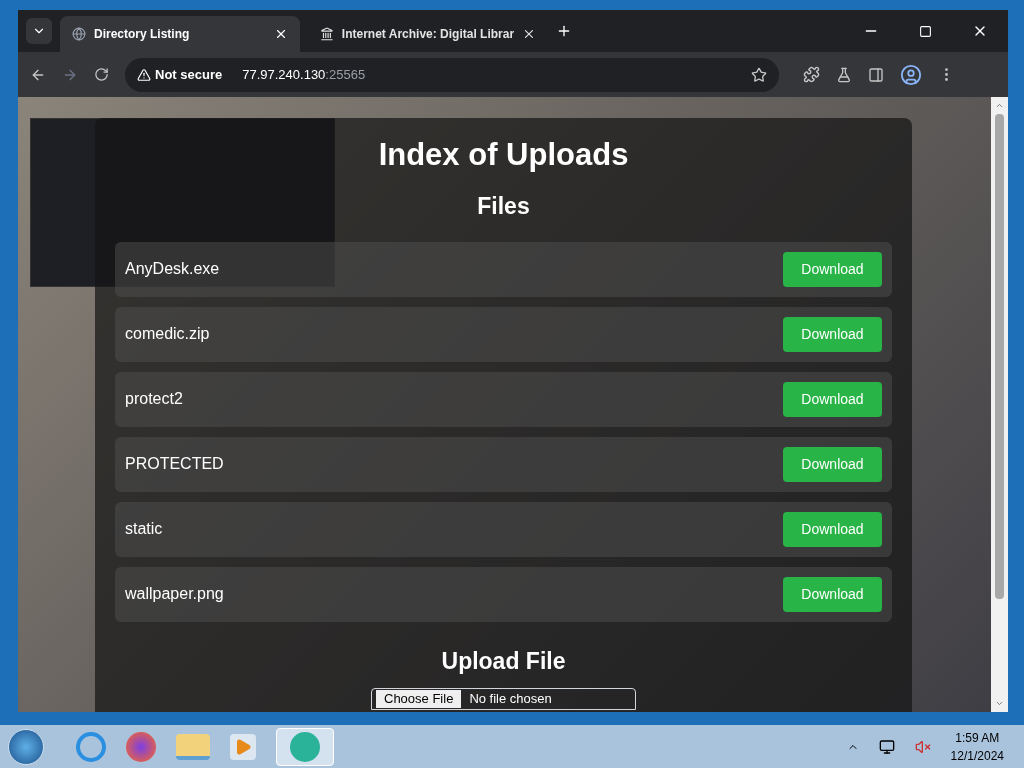  Describe the element at coordinates (174, 464) in the screenshot. I see `file-name: PROTECTED` at that location.